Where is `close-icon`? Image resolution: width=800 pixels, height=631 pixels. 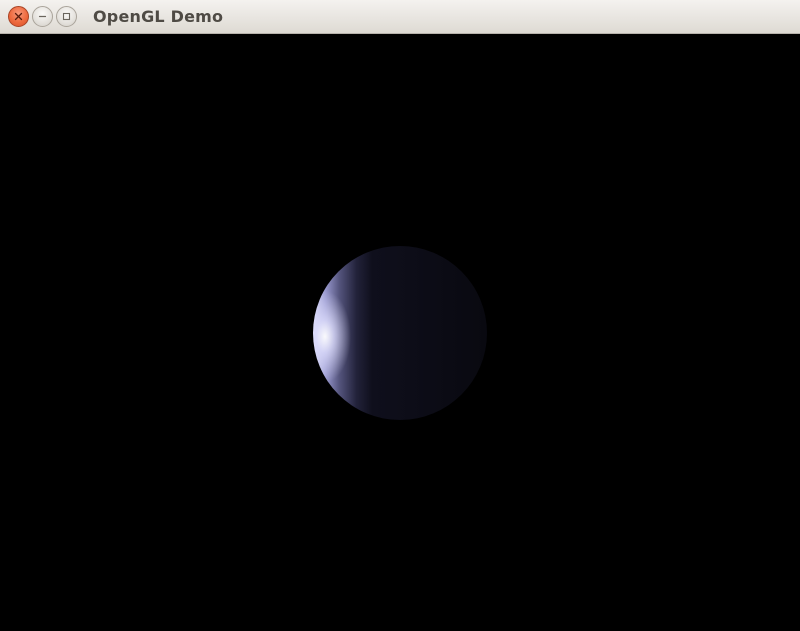
close-icon is located at coordinates (18, 16).